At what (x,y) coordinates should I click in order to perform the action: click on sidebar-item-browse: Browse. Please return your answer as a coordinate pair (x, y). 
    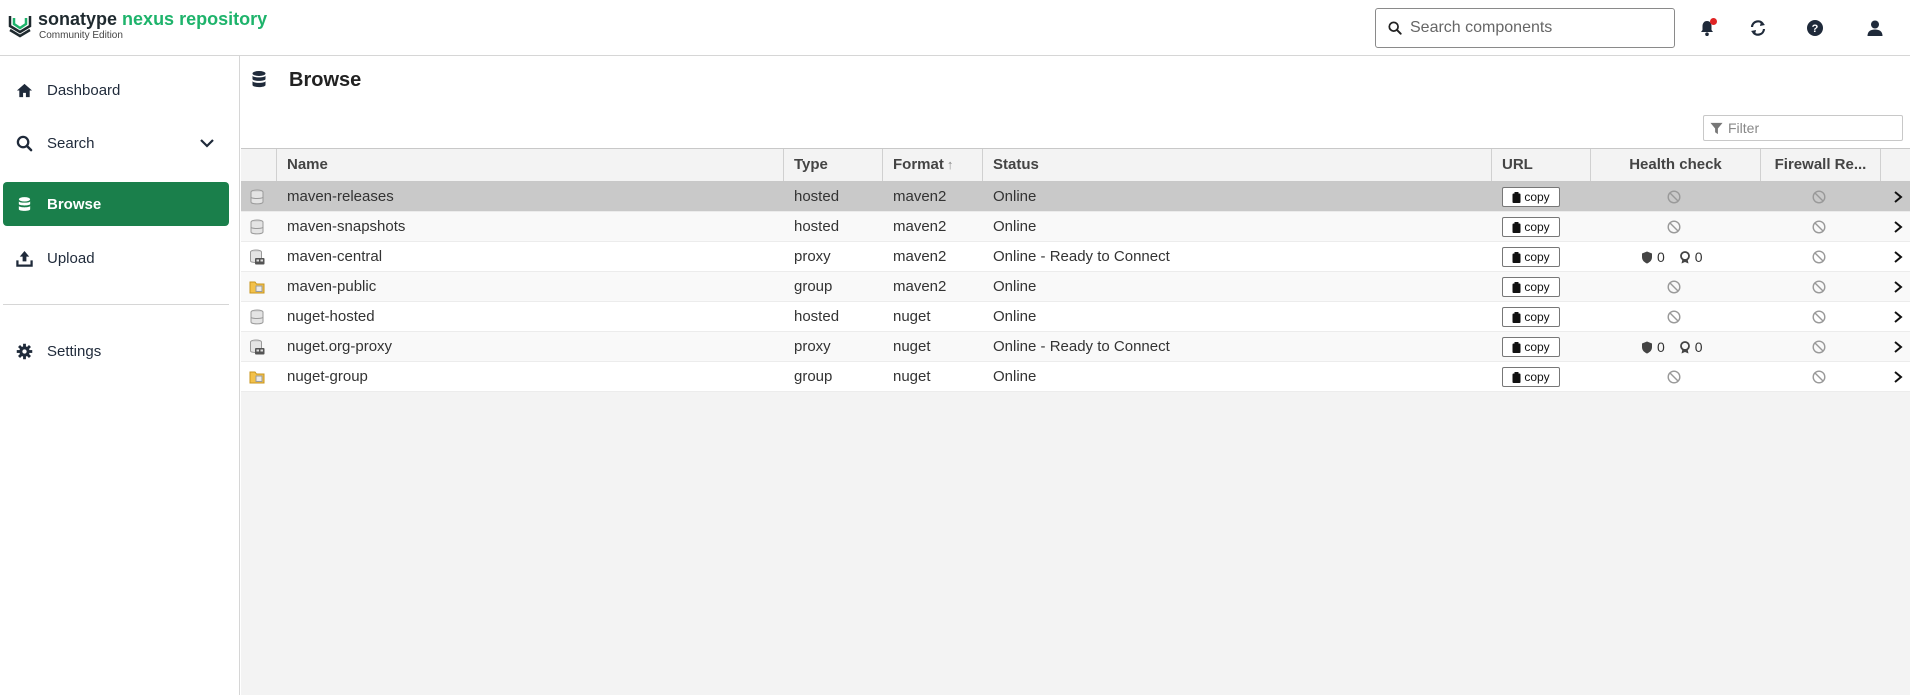
    Looking at the image, I should click on (116, 204).